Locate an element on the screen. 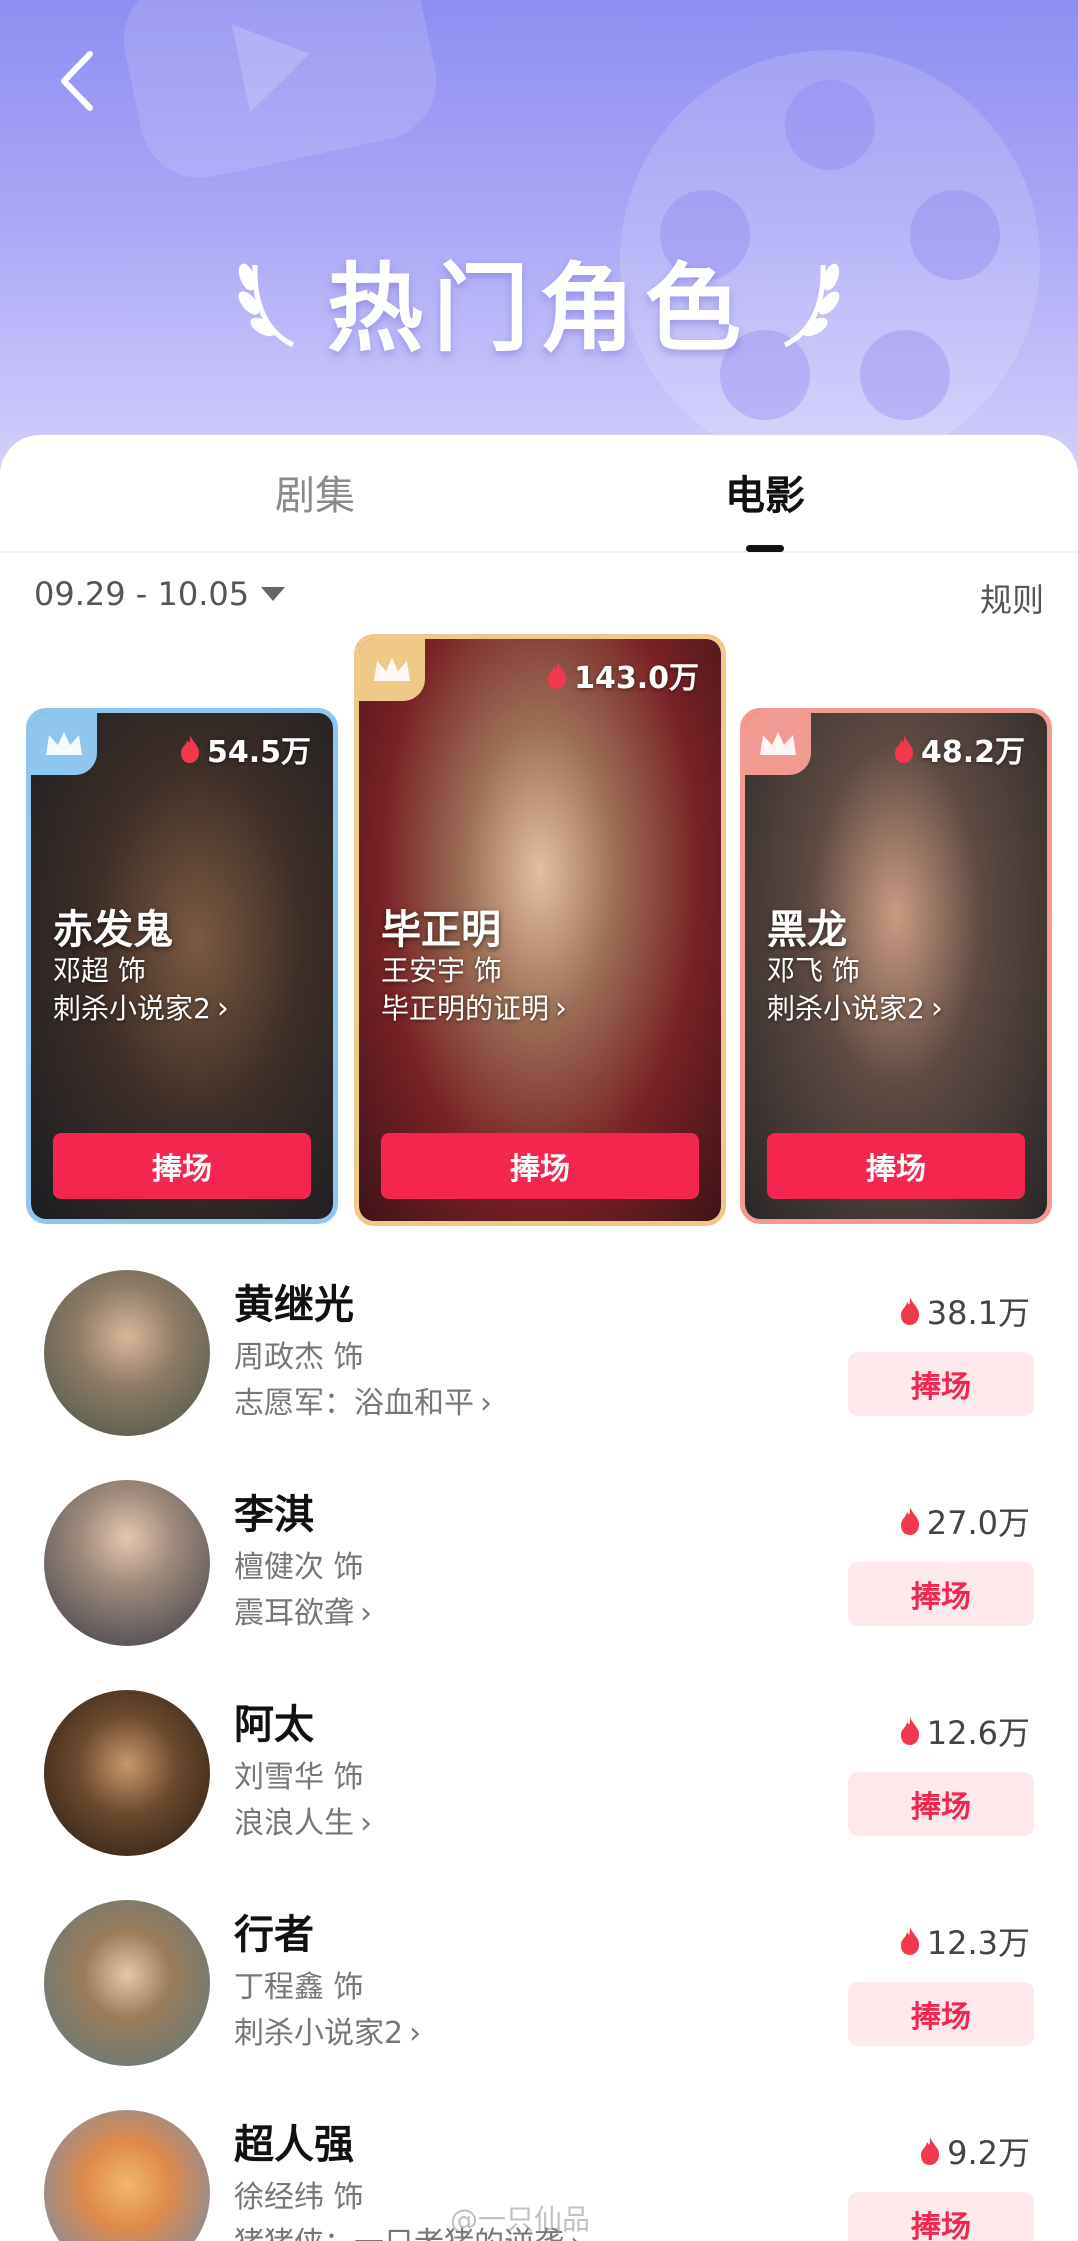 The image size is (1078, 2241). date-range-label: 09.29 - 10.05 is located at coordinates (142, 594).